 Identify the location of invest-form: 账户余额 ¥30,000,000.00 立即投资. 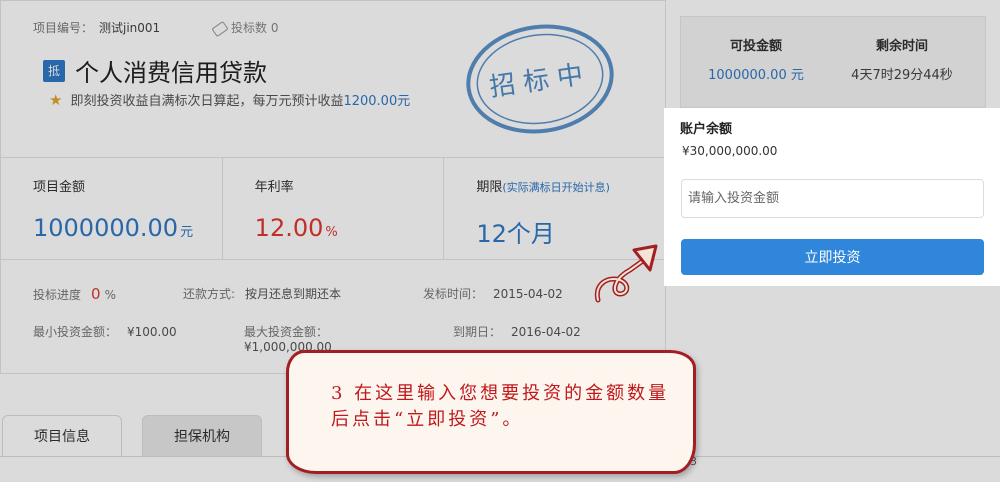
(832, 197).